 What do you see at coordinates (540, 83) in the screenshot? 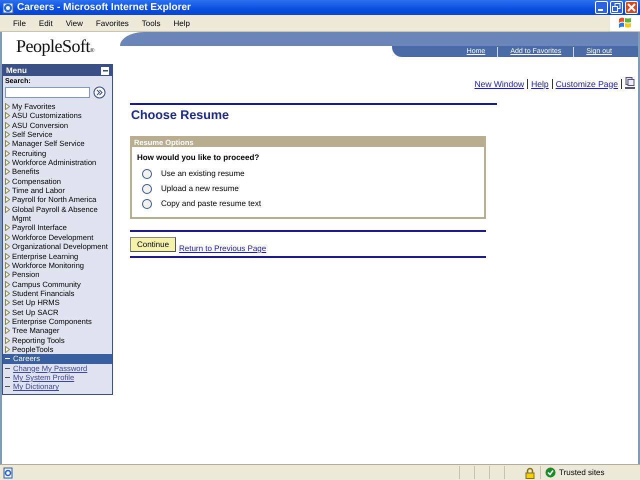
I see `page-link: Help` at bounding box center [540, 83].